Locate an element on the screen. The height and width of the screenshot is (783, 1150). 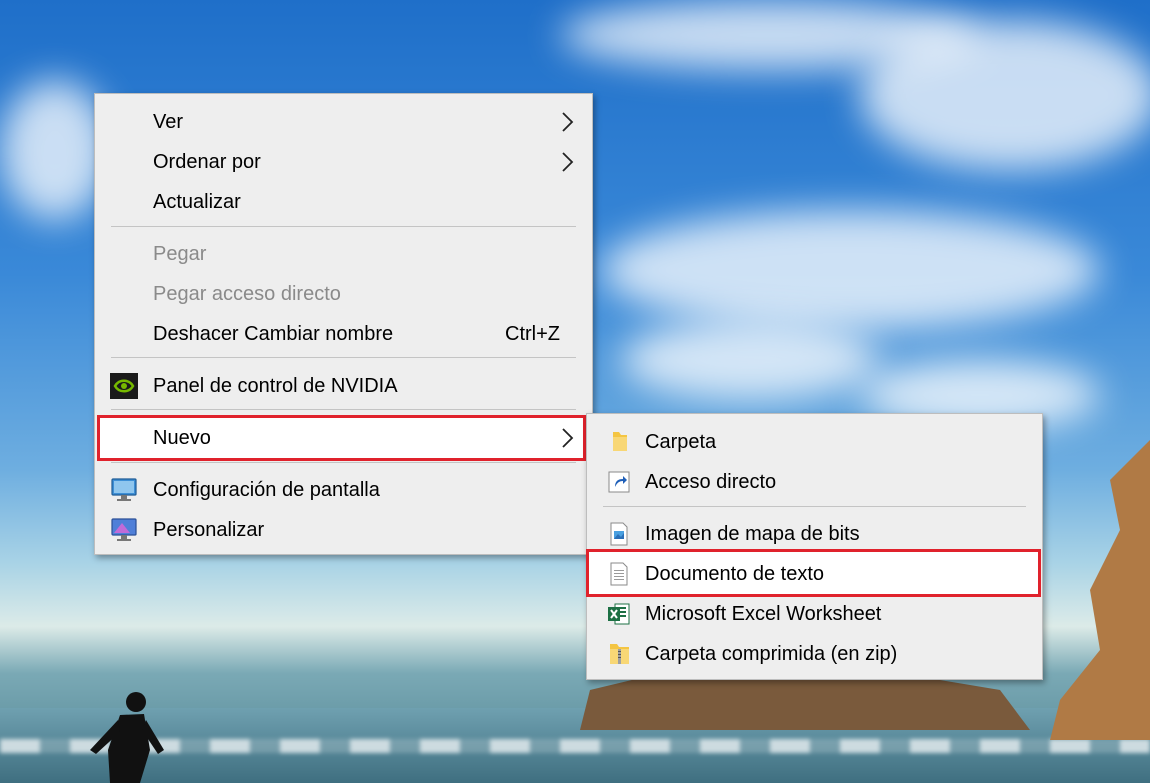
menu-item-deshacer-cambiar-nombre: Deshacer Cambiar nombre Ctrl+Z is located at coordinates (343, 334).